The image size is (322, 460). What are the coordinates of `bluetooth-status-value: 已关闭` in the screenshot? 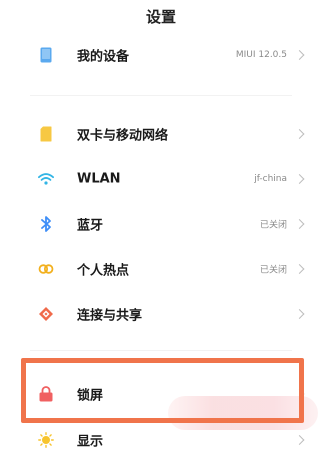 It's located at (273, 225).